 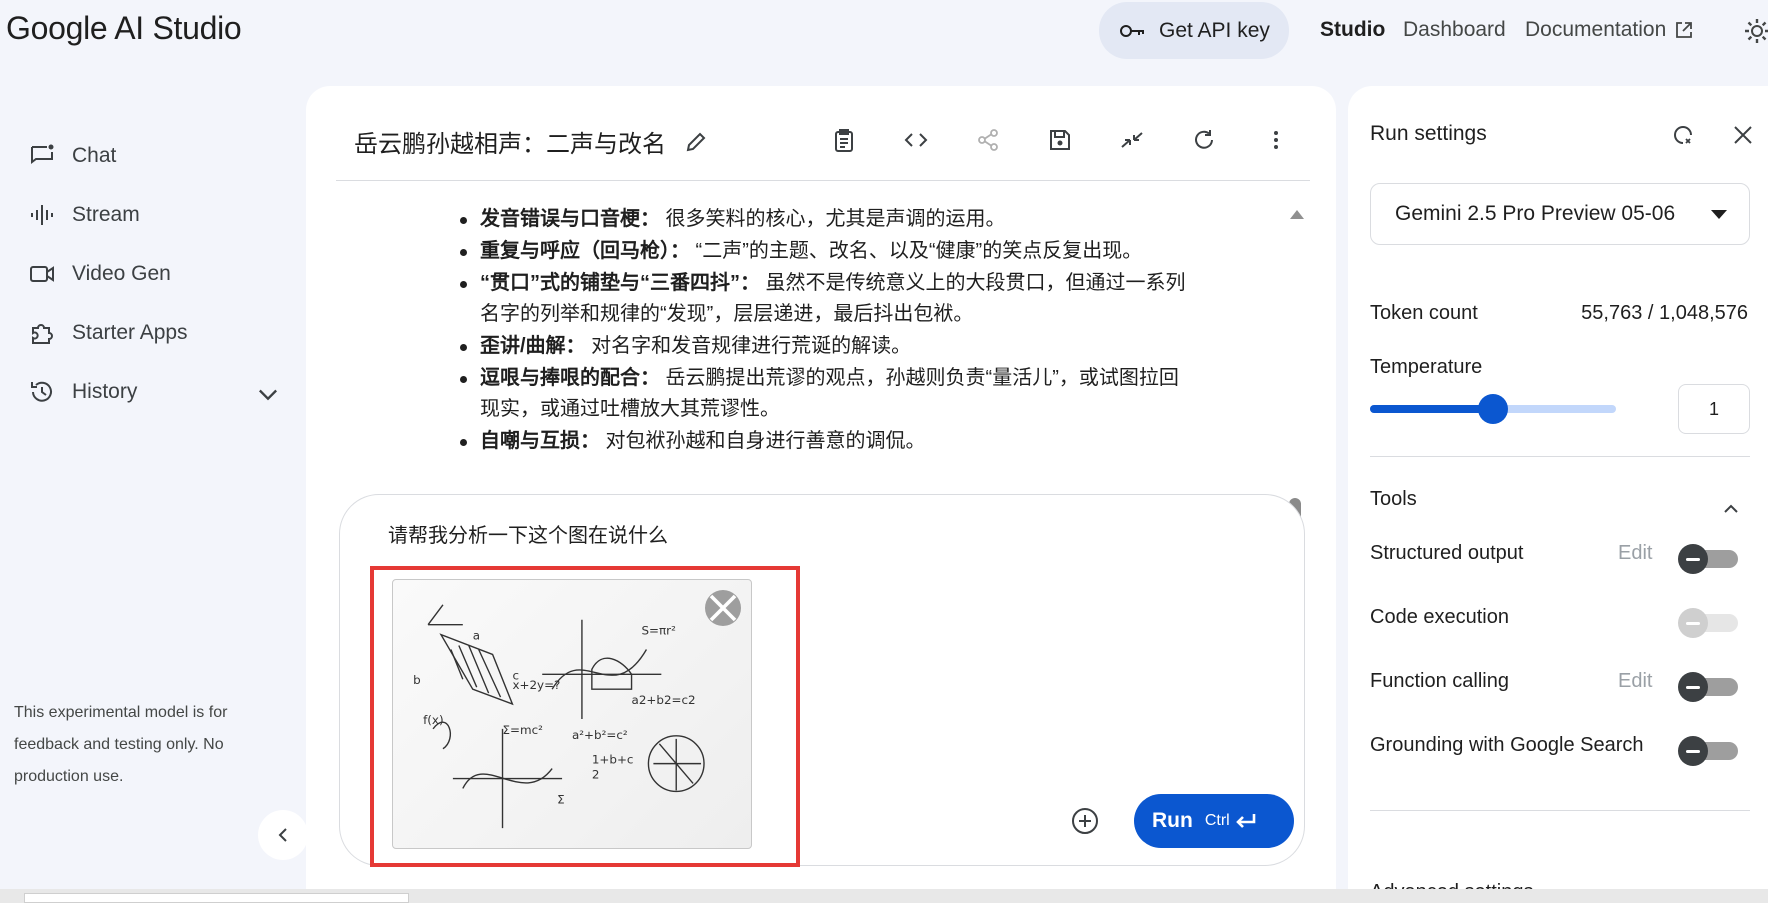 I want to click on structured-output-edit-link: Edit, so click(x=1635, y=553).